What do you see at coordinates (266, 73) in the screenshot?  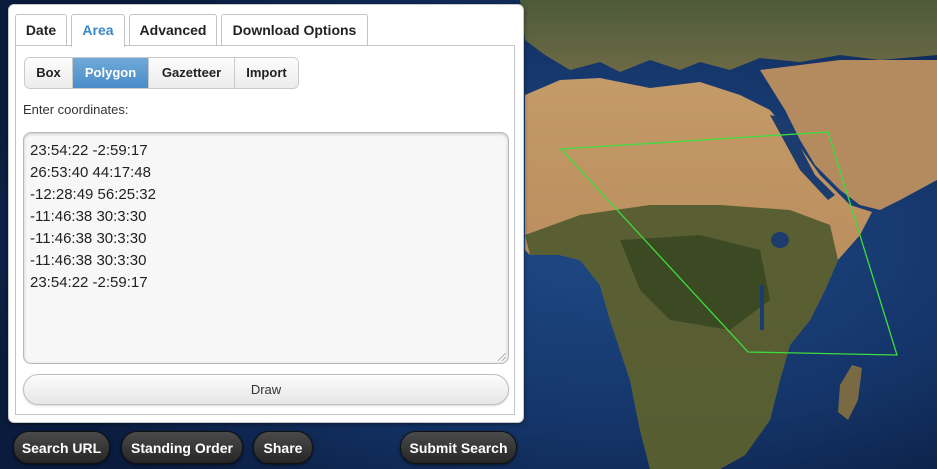 I see `subtab-import: Import` at bounding box center [266, 73].